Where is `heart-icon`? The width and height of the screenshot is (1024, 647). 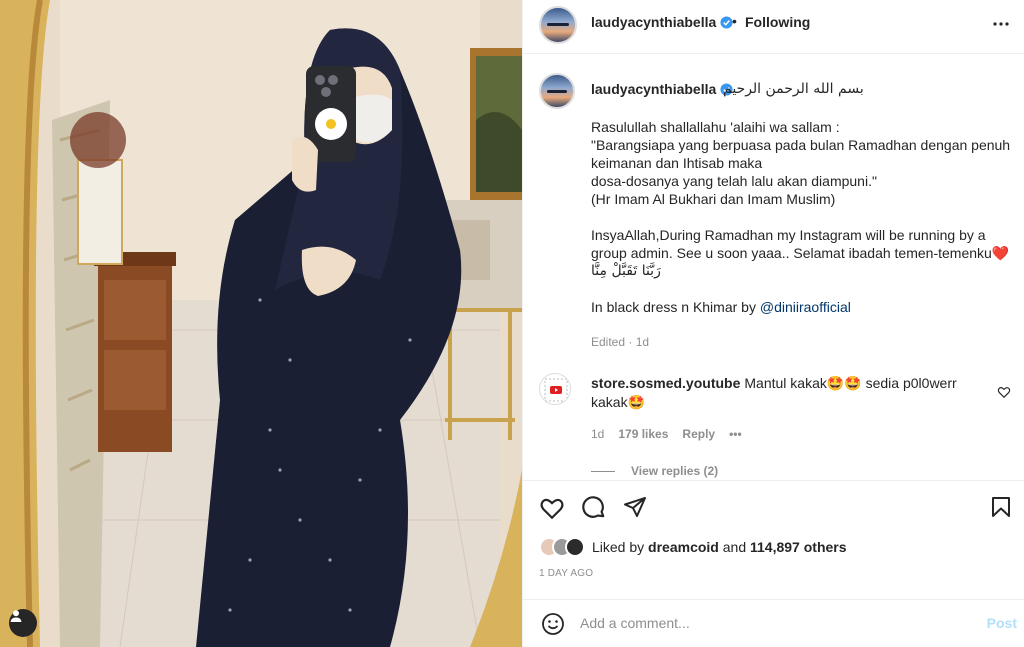 heart-icon is located at coordinates (552, 508).